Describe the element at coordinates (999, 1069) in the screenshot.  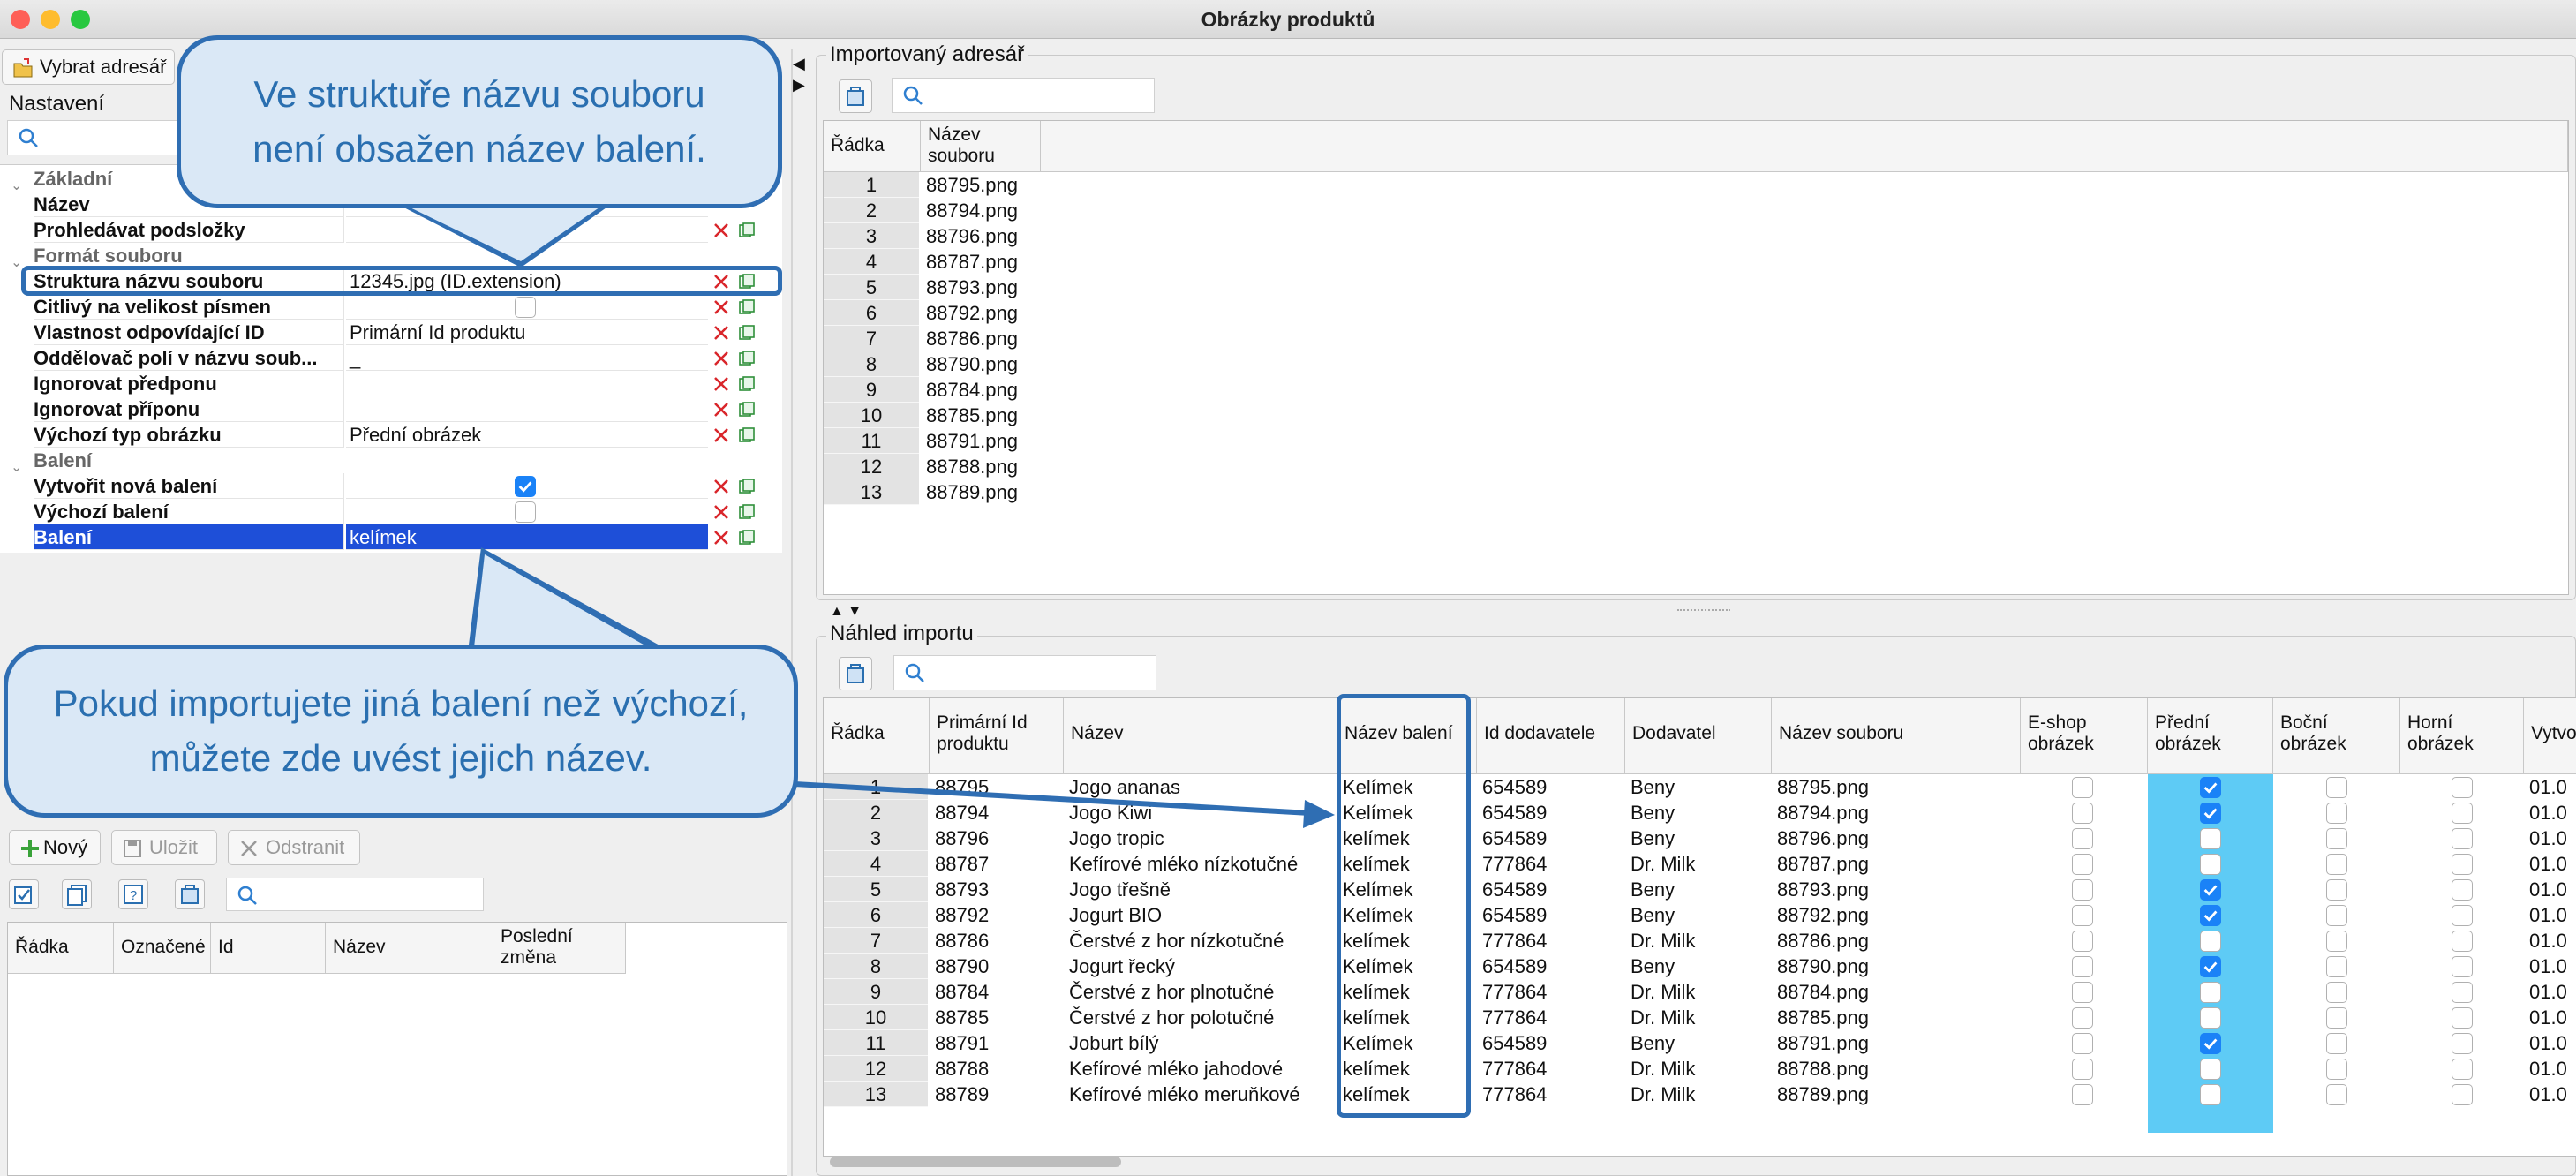
I see `preview-cell-id: 88788` at that location.